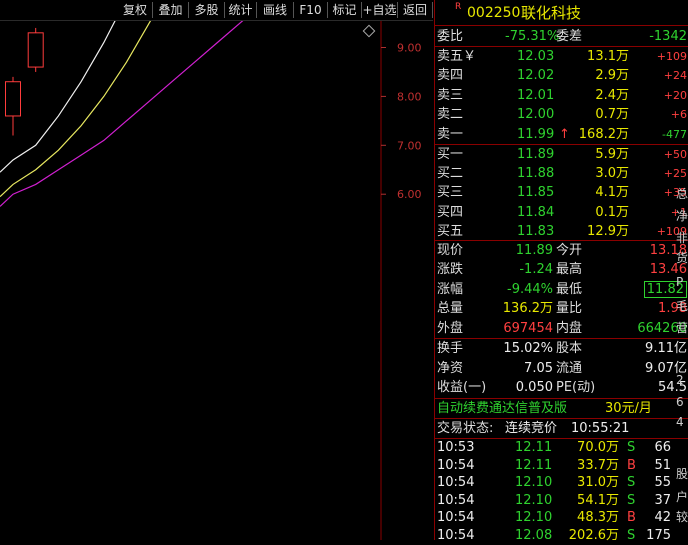  Describe the element at coordinates (569, 250) in the screenshot. I see `quote-label-b: 今开` at that location.